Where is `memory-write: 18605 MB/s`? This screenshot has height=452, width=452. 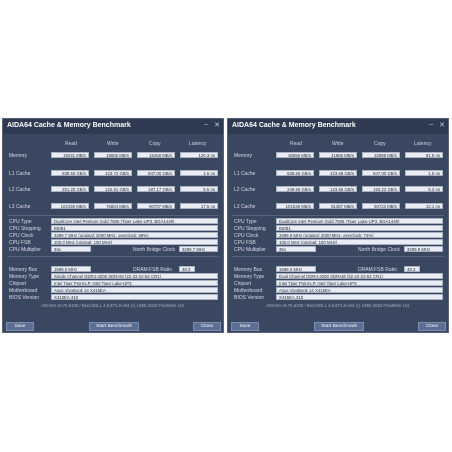 memory-write: 18605 MB/s is located at coordinates (113, 155).